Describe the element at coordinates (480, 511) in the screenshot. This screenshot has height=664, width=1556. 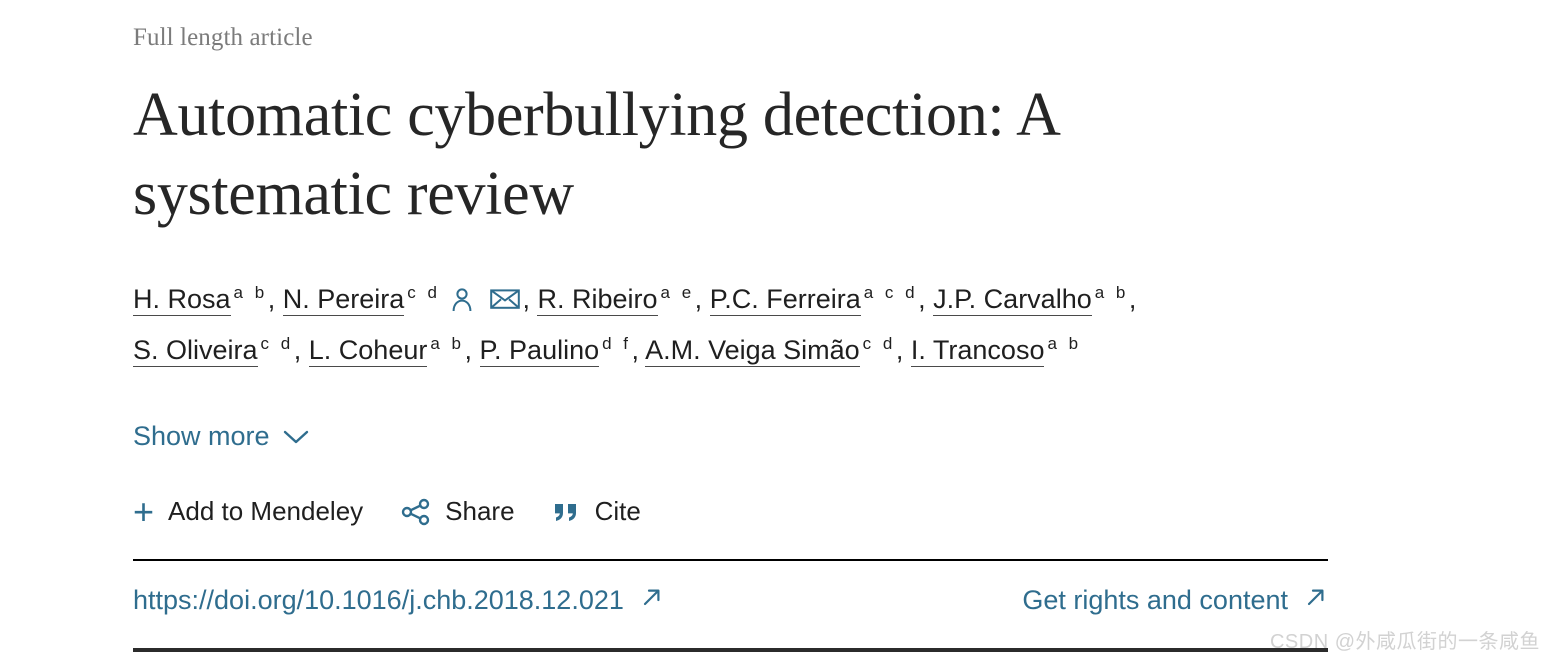
I see `share-label: Share` at that location.